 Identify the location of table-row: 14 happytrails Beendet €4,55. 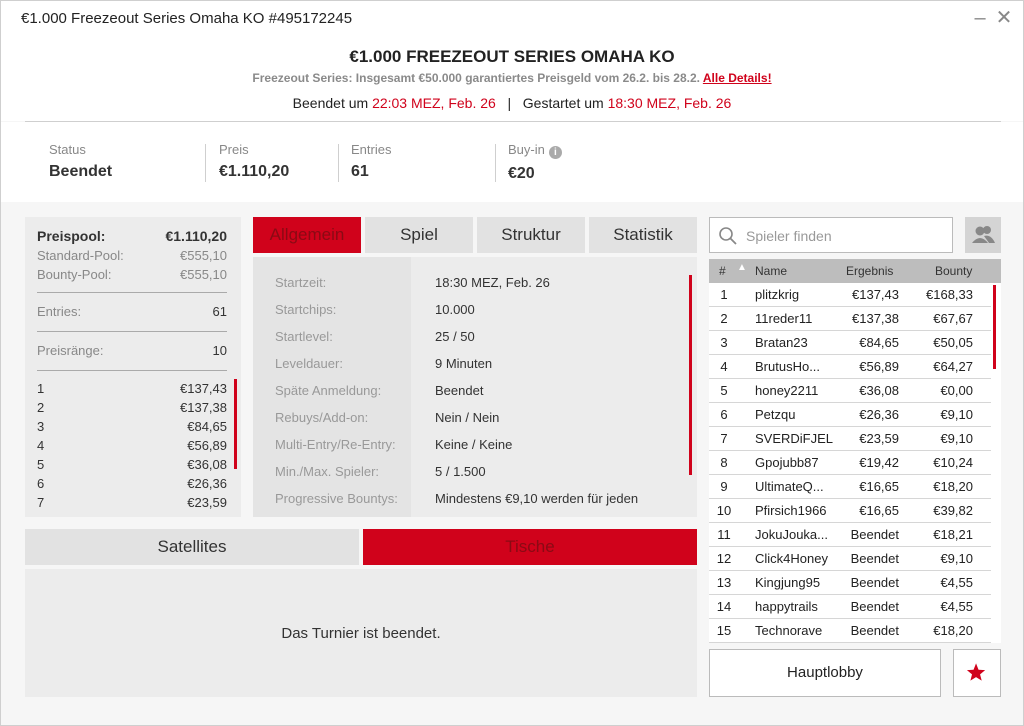
(850, 607).